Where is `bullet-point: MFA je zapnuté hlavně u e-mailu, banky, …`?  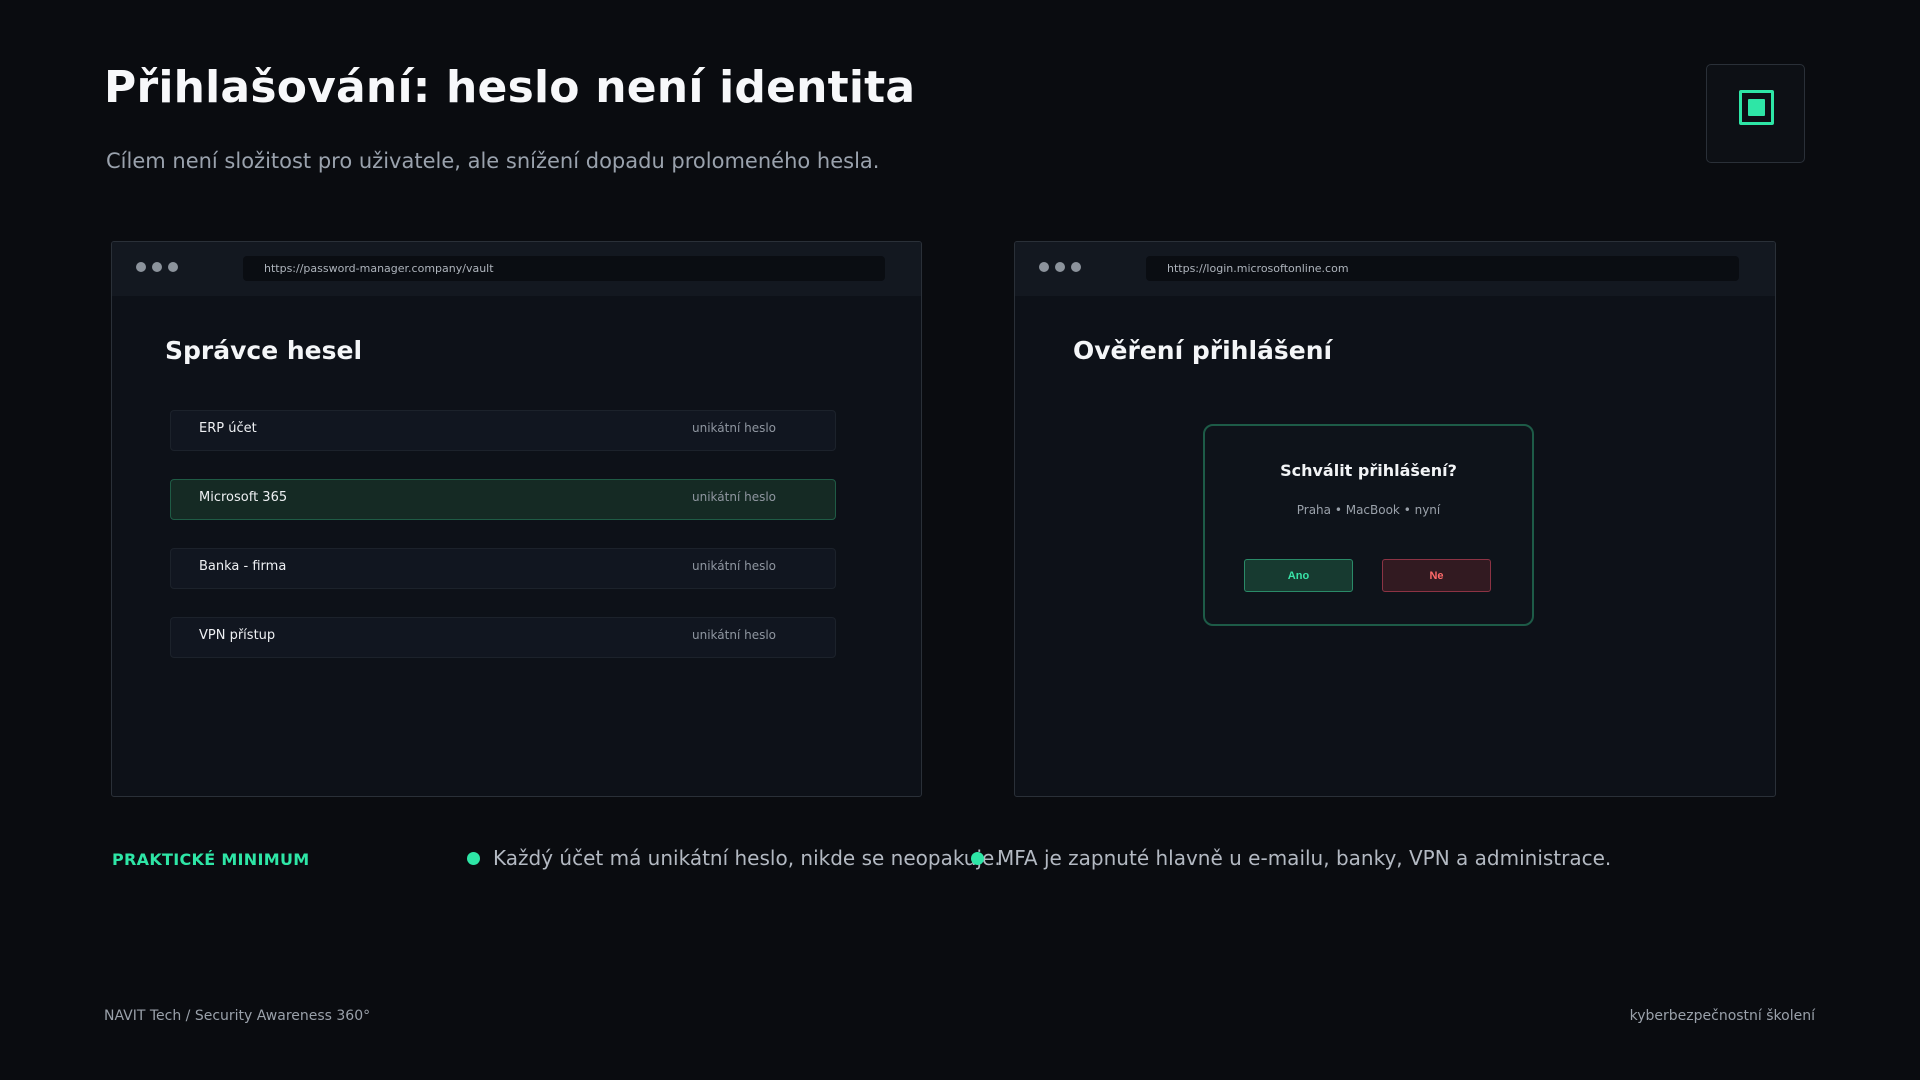 bullet-point: MFA je zapnuté hlavně u e-mailu, banky, … is located at coordinates (1291, 858).